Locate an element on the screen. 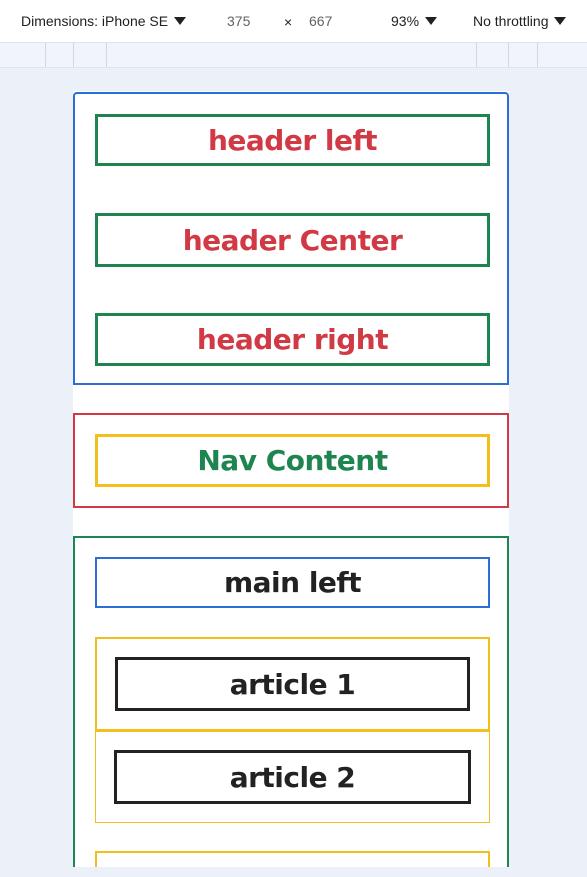  header-right: header right is located at coordinates (292, 339).